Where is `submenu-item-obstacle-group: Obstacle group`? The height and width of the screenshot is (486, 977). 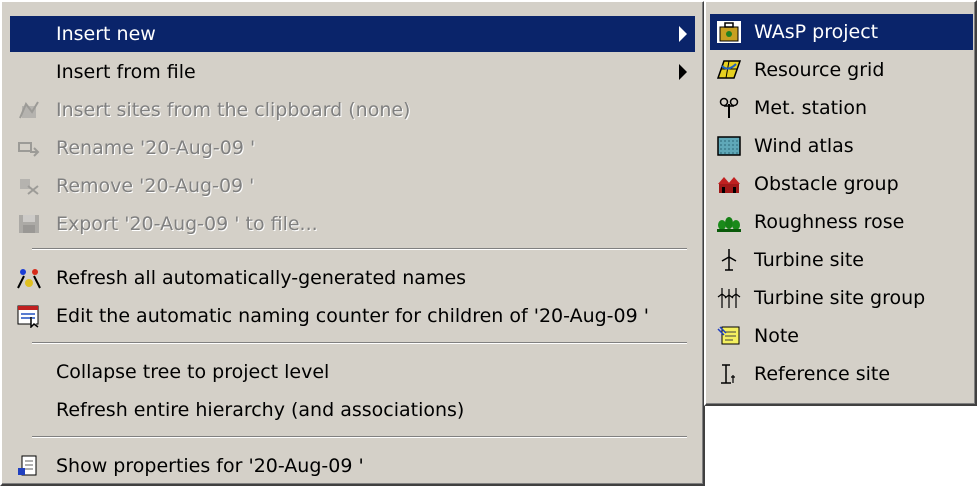 submenu-item-obstacle-group: Obstacle group is located at coordinates (841, 184).